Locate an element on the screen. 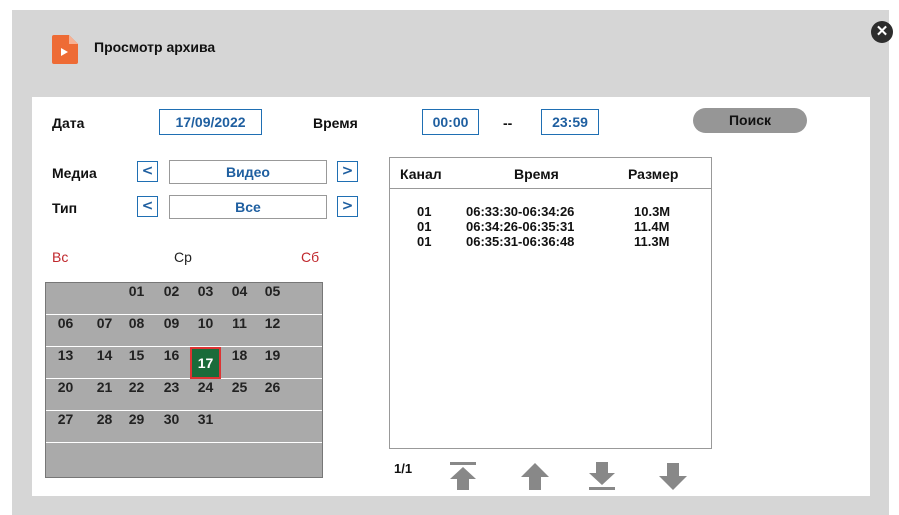 The height and width of the screenshot is (515, 899). cell-size: 11.4M is located at coordinates (652, 226).